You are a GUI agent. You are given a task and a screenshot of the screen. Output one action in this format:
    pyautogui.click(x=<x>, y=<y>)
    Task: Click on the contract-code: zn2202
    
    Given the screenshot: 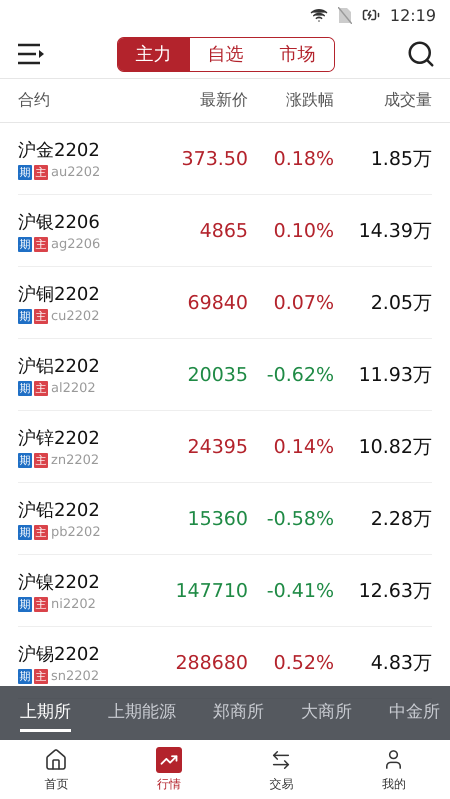 What is the action you would take?
    pyautogui.click(x=75, y=460)
    